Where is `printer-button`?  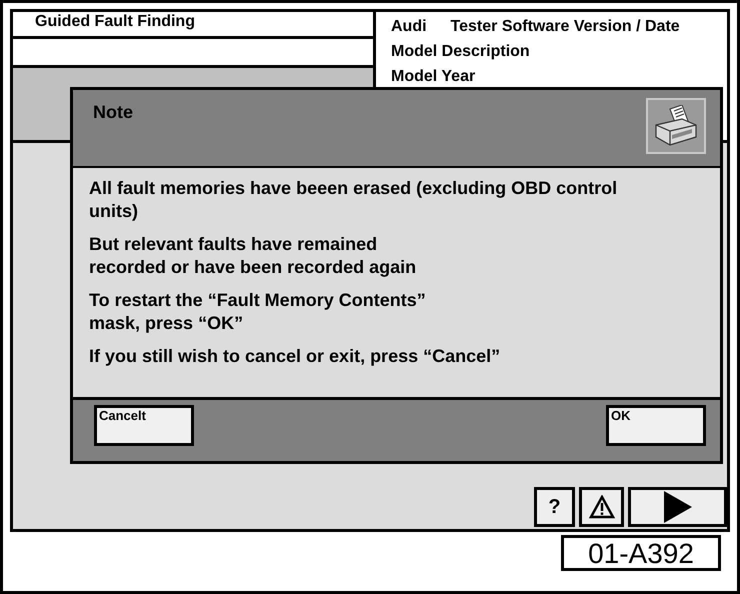 printer-button is located at coordinates (676, 126).